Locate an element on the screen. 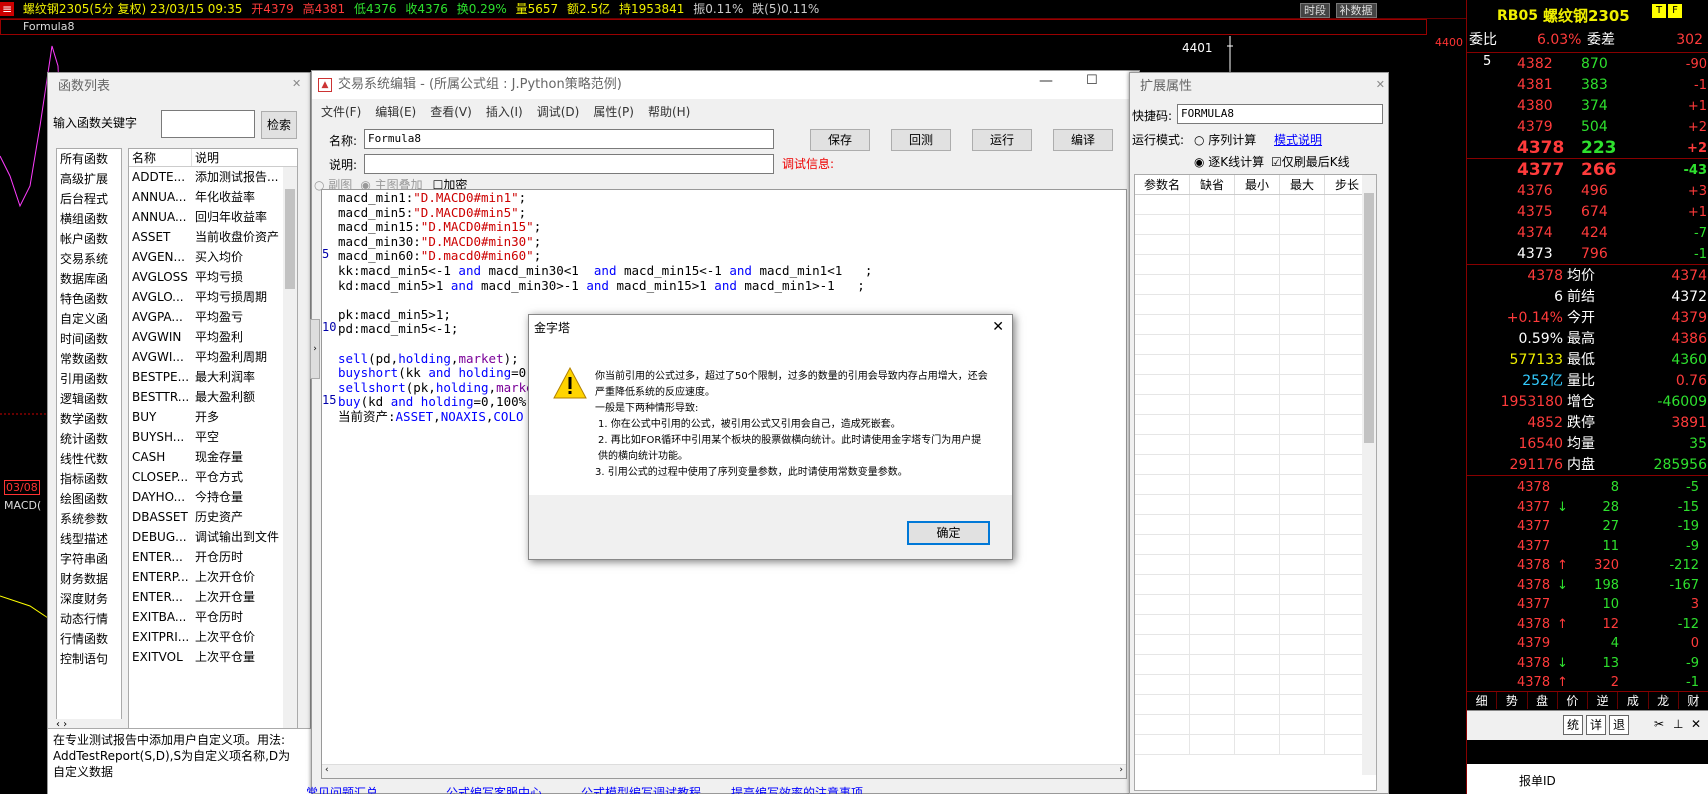  help-link: 提高编写效率的注意事项 is located at coordinates (797, 789).